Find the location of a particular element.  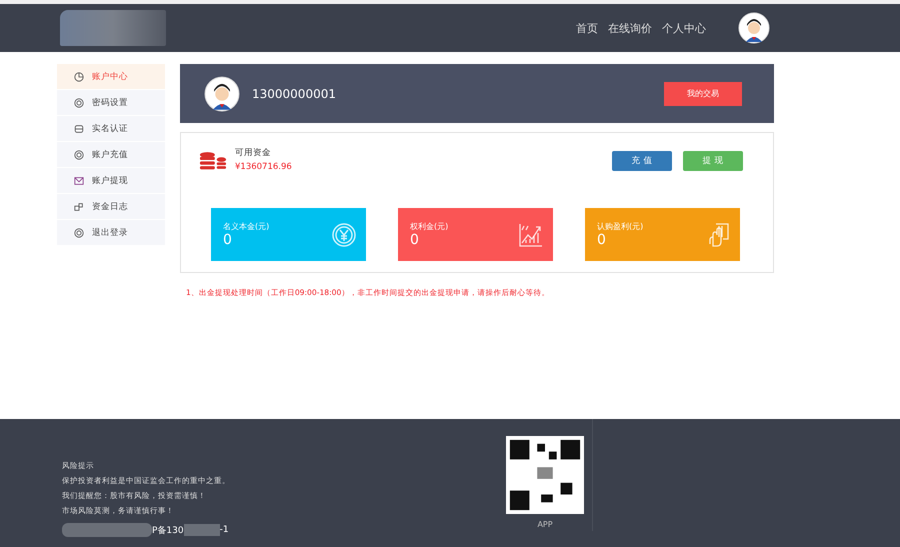

phone-number: 13000000001 is located at coordinates (294, 93).